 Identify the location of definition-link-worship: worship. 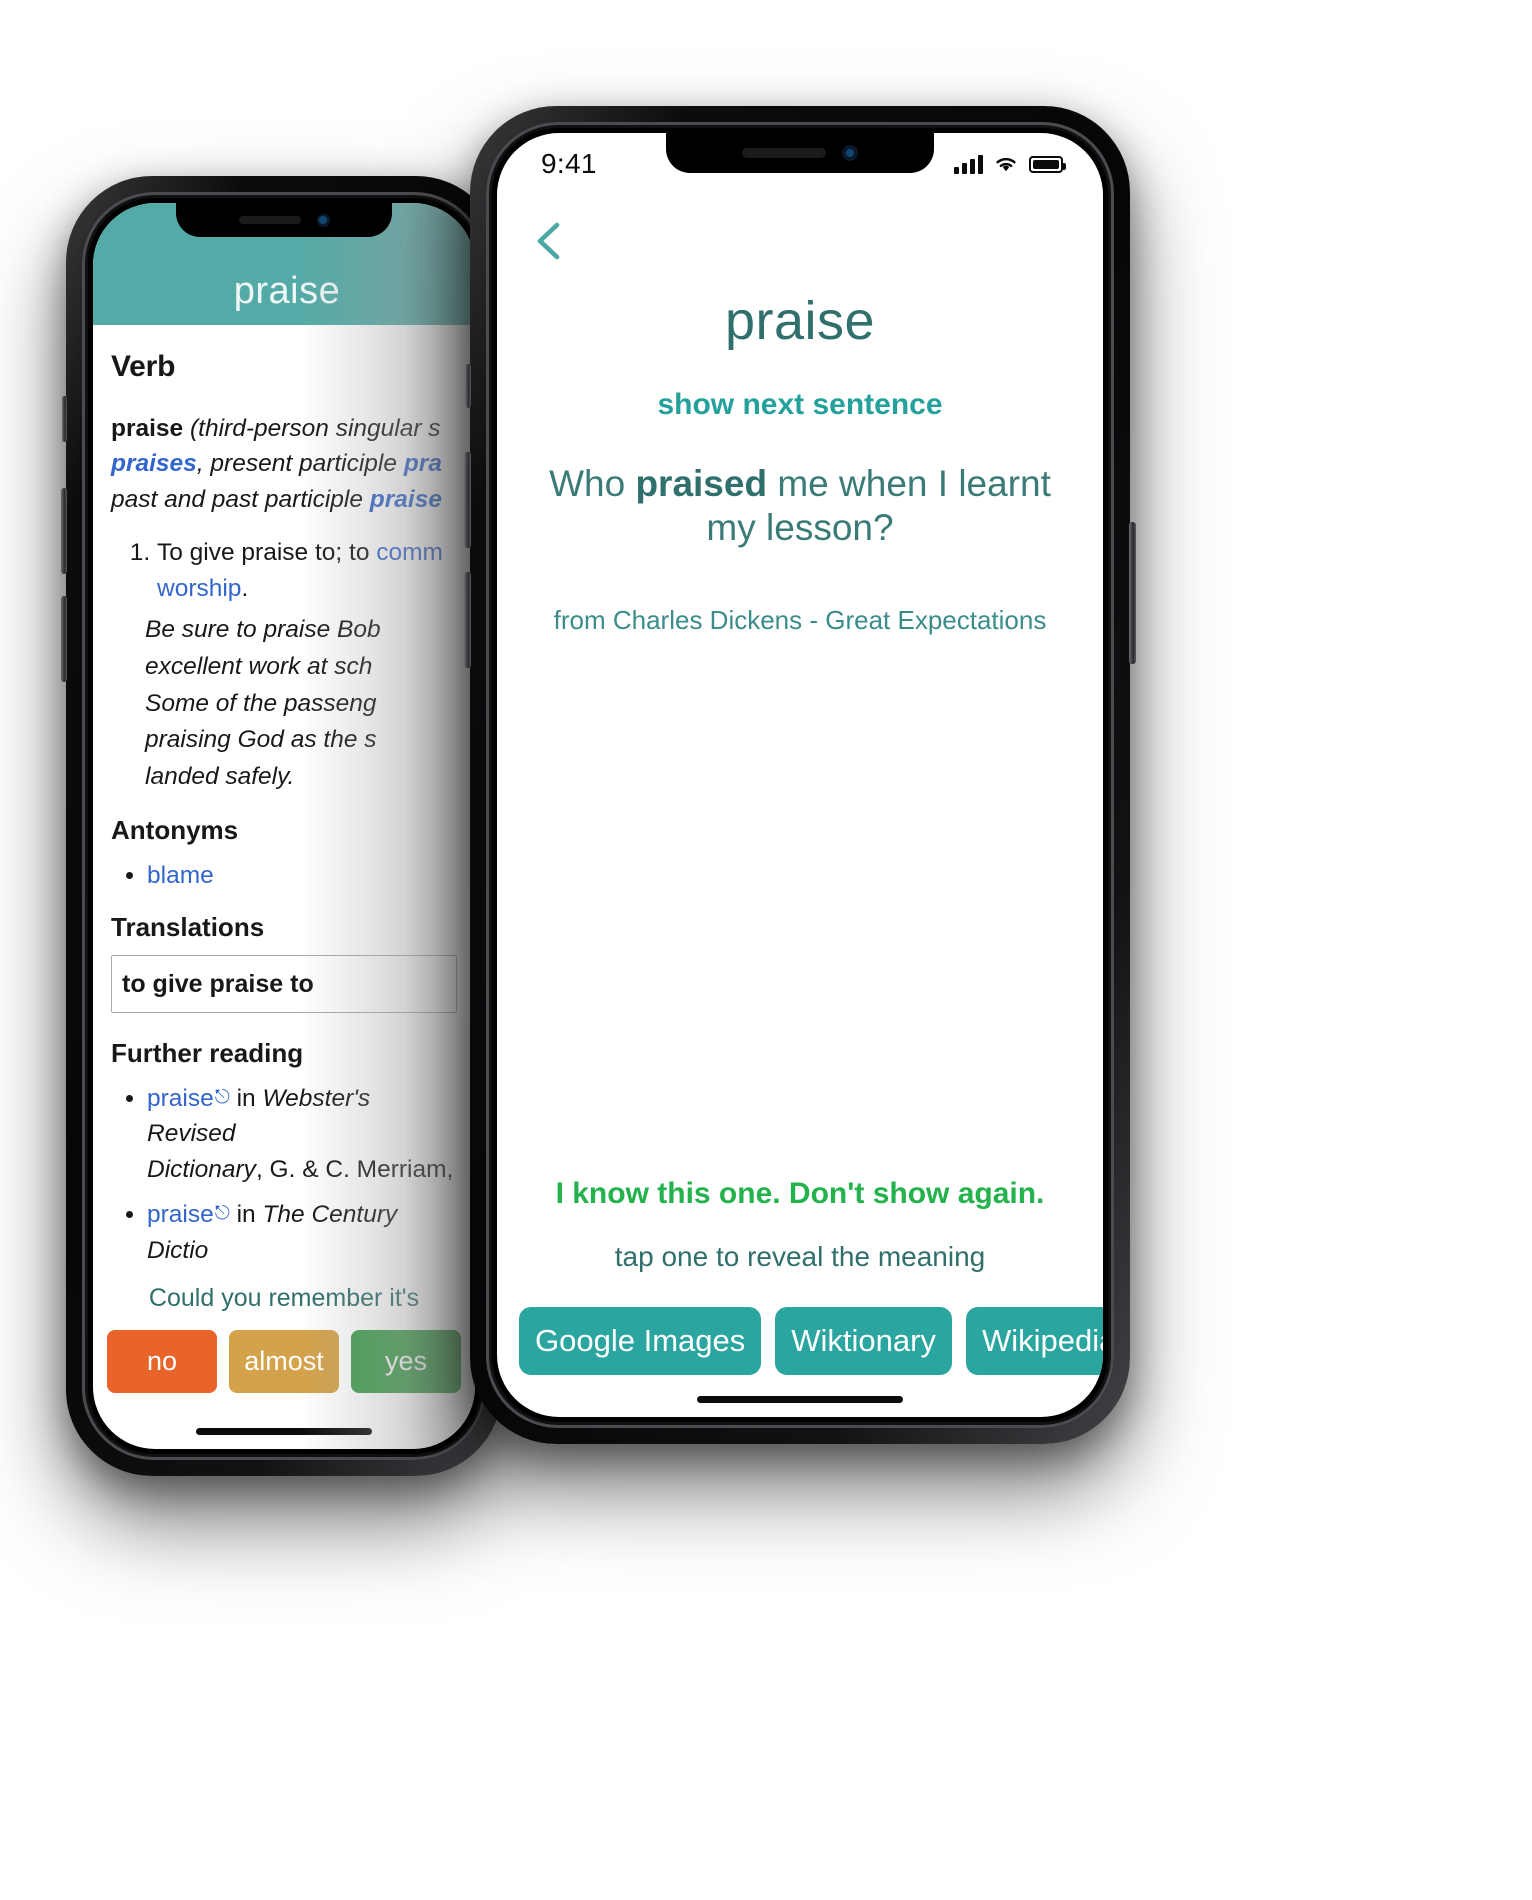
(199, 588).